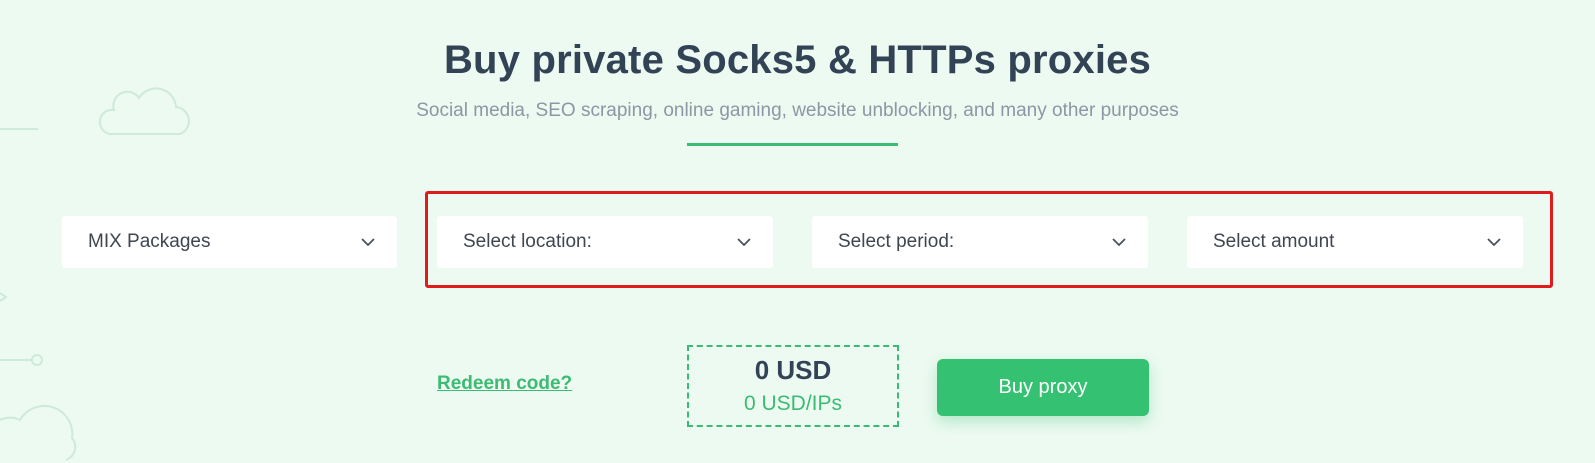  Describe the element at coordinates (793, 370) in the screenshot. I see `total-price: 0 USD` at that location.